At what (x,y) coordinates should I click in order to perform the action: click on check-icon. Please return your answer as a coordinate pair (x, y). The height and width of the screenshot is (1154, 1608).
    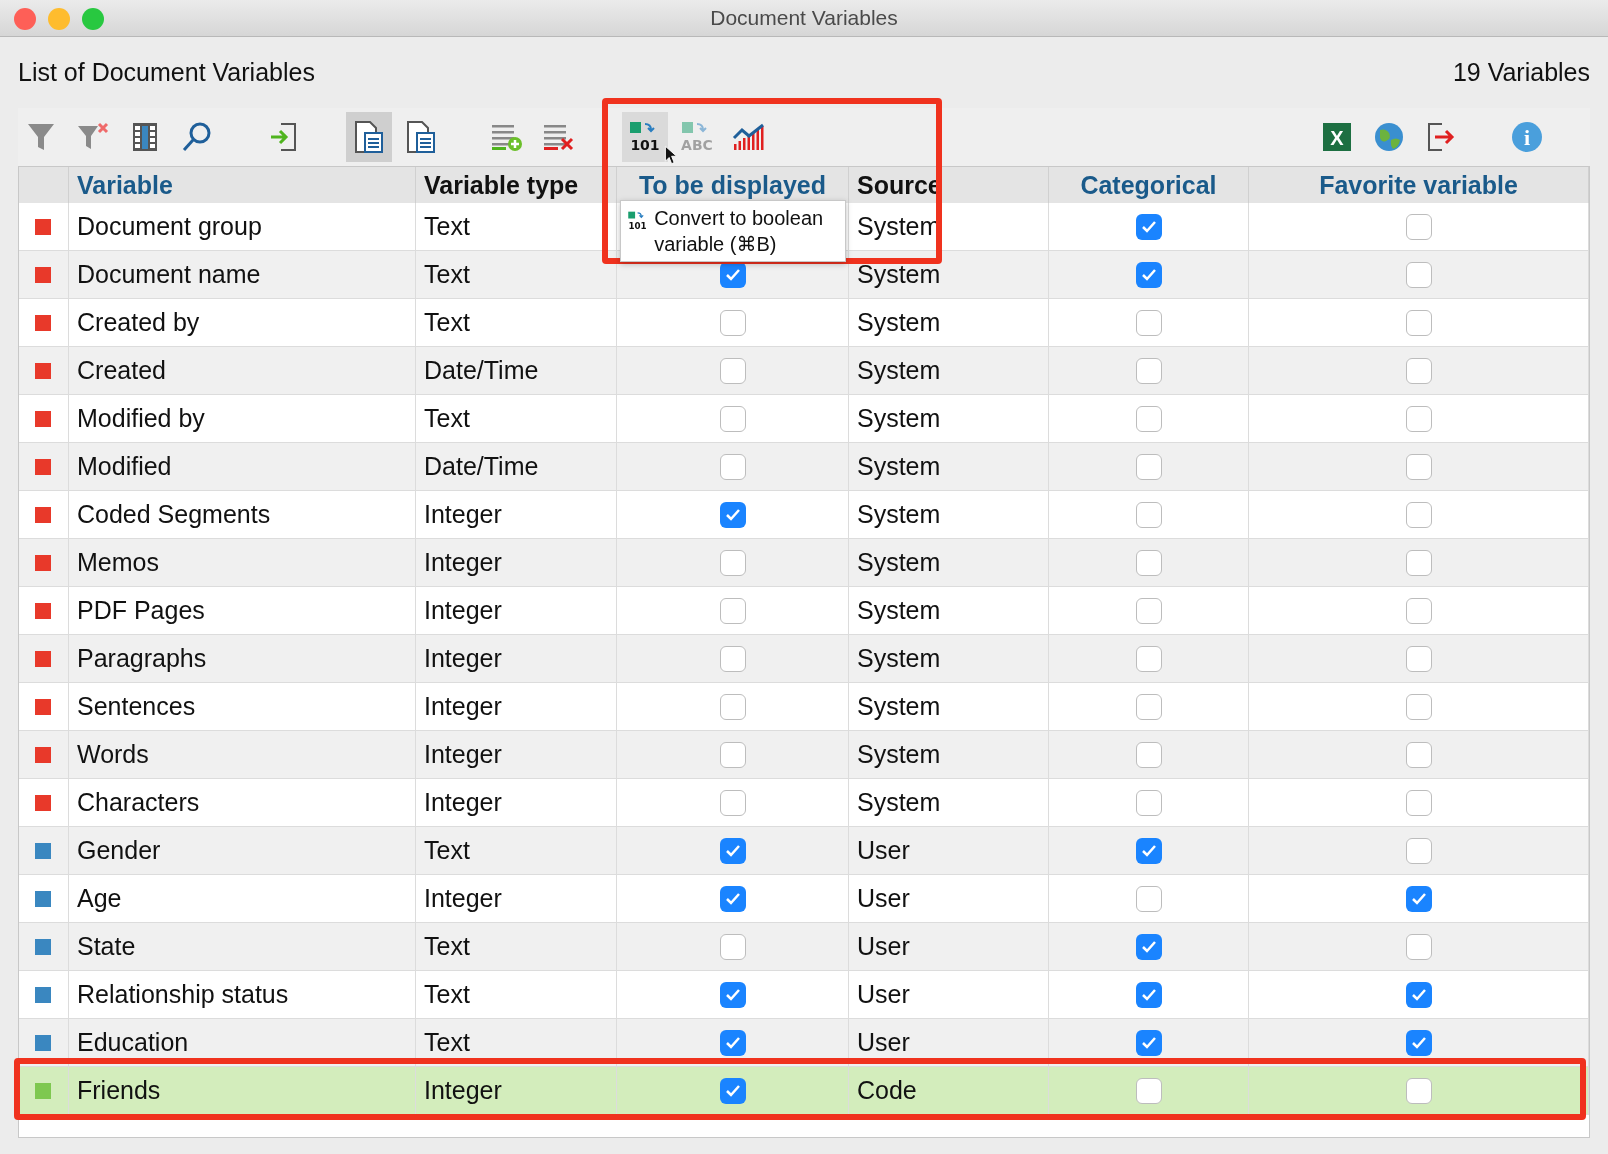
    Looking at the image, I should click on (1148, 850).